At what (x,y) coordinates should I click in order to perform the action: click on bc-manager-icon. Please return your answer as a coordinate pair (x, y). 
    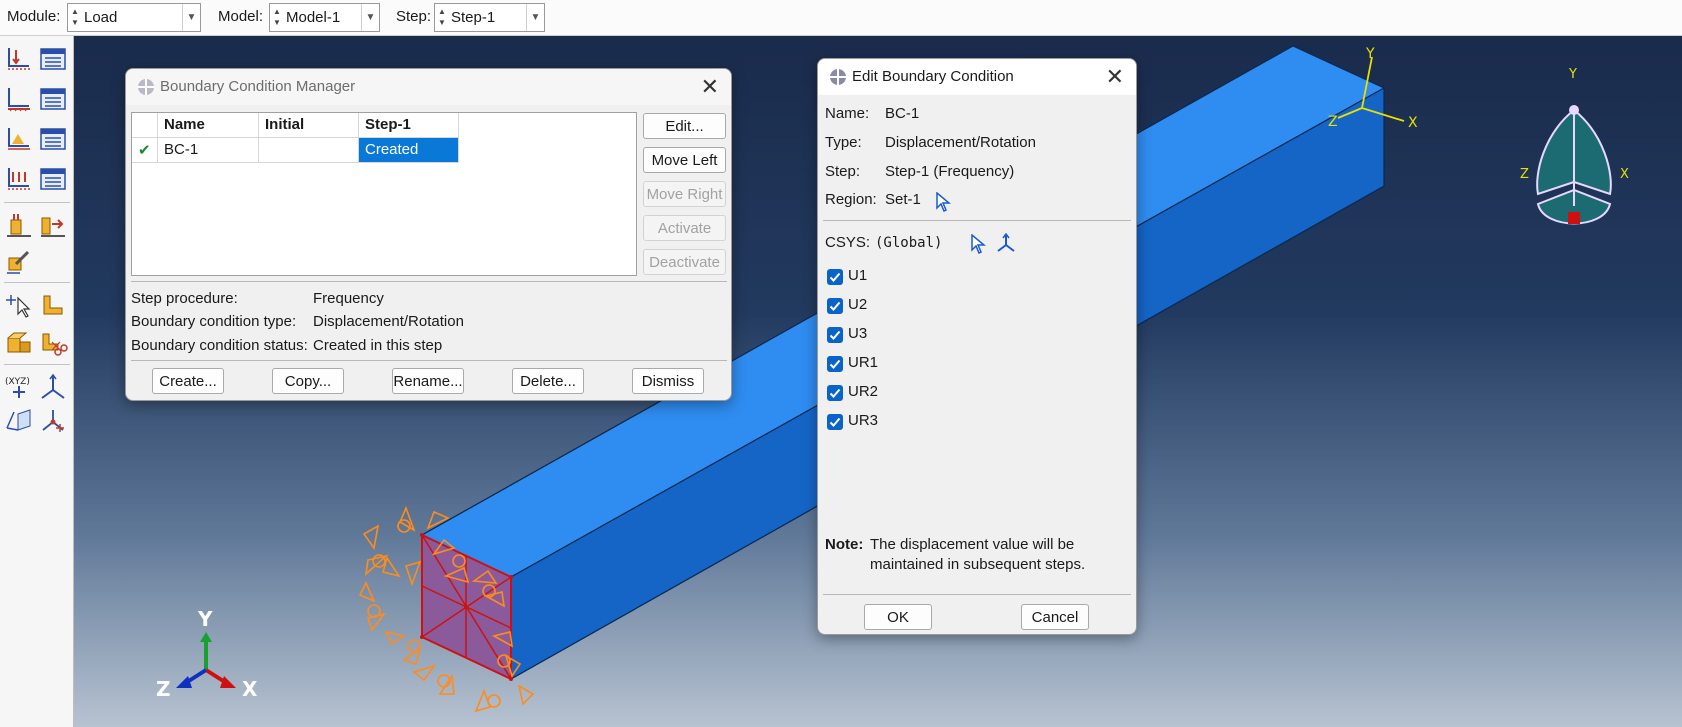
    Looking at the image, I should click on (53, 99).